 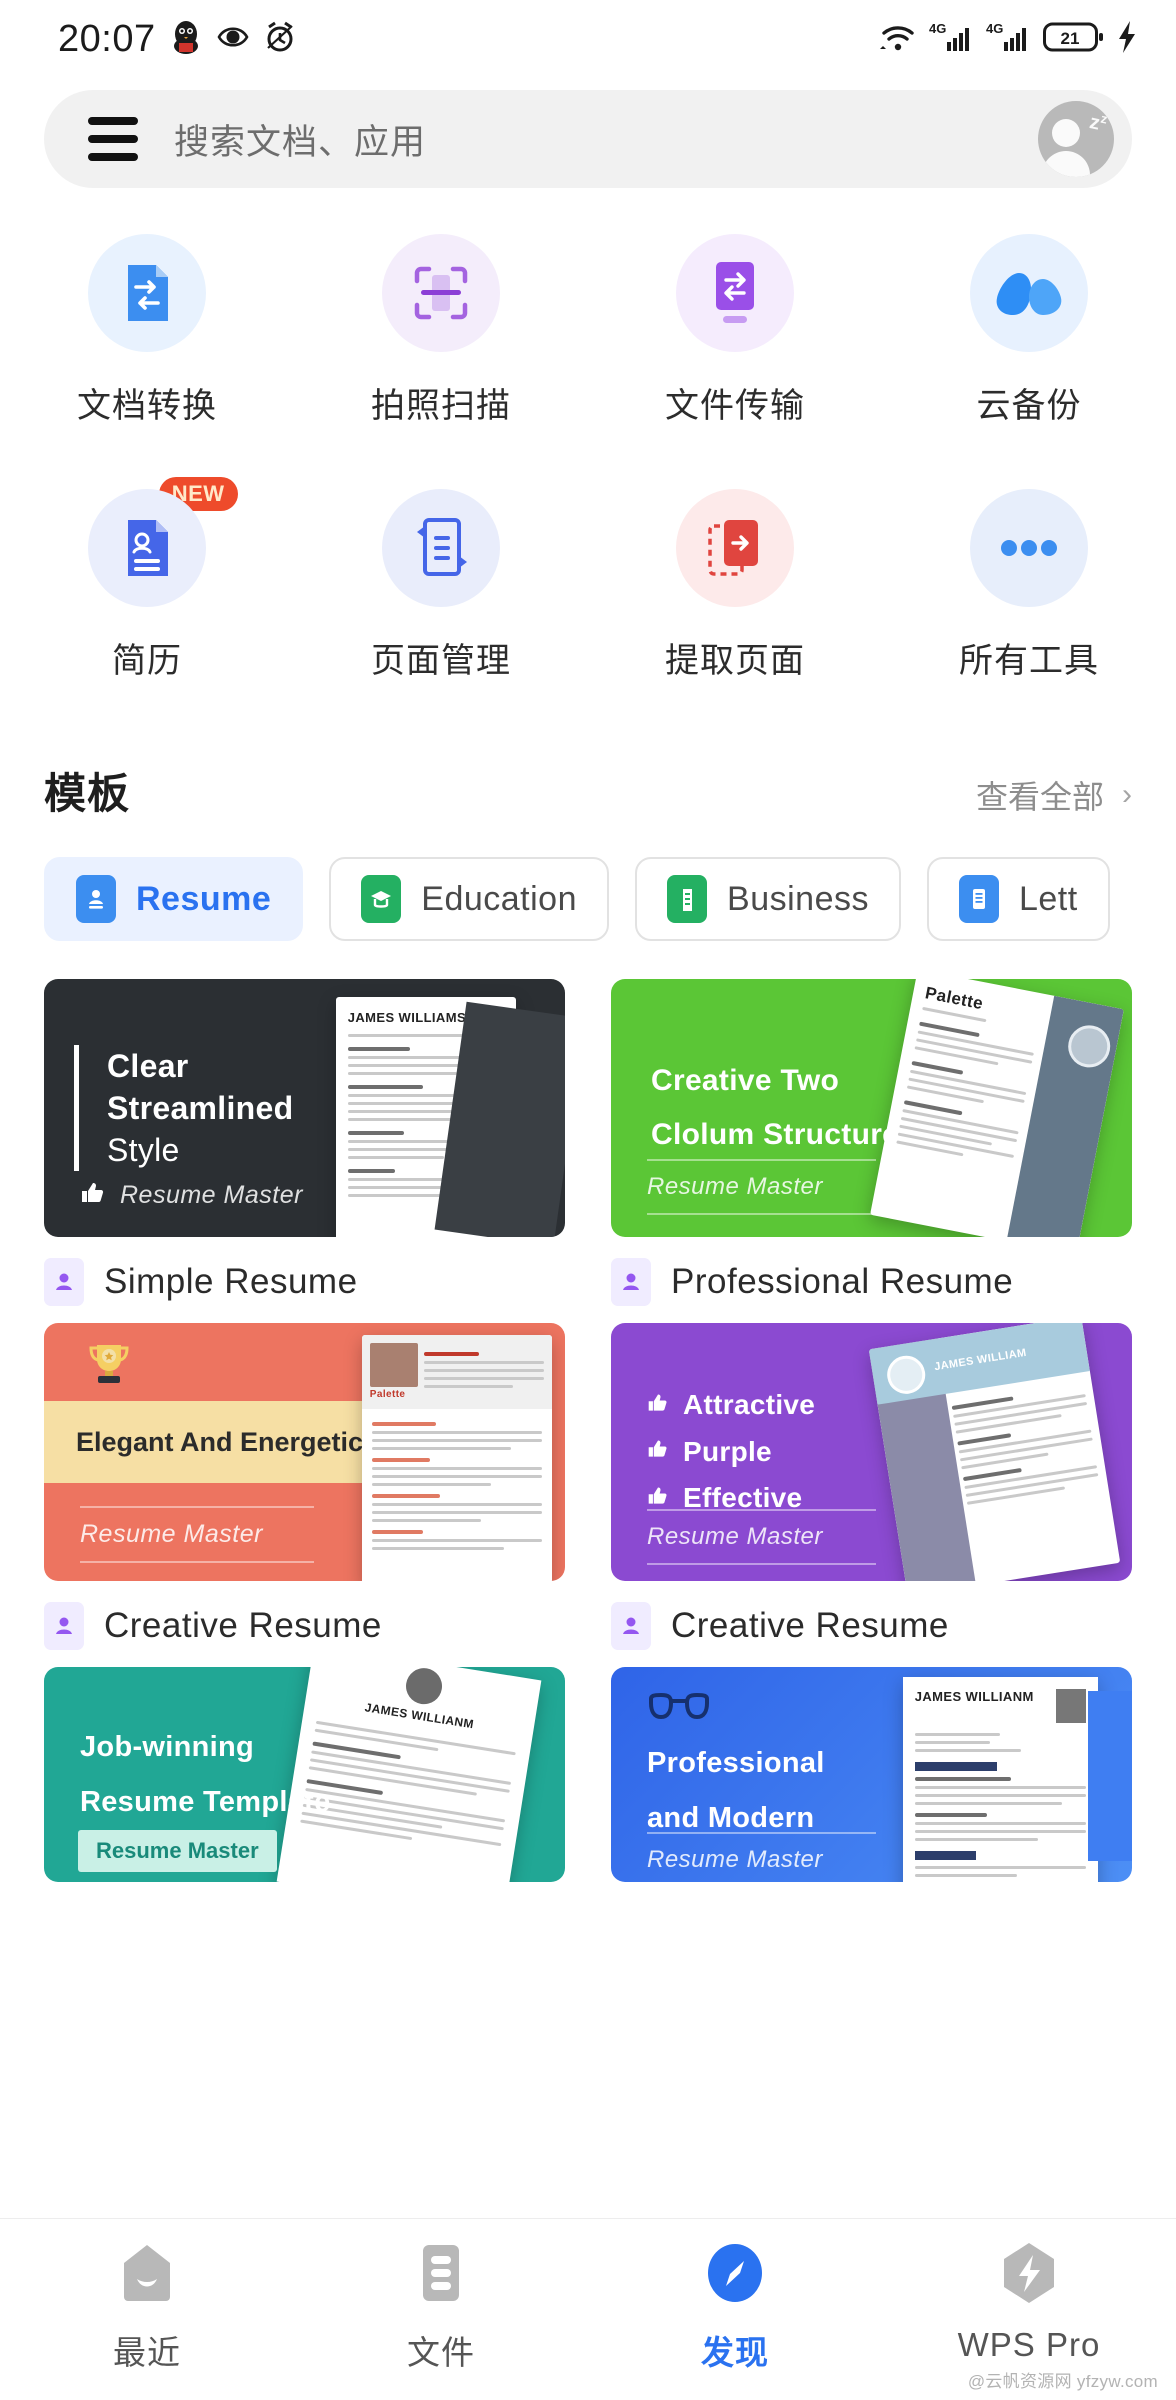 I want to click on avatar: zz, so click(x=1076, y=139).